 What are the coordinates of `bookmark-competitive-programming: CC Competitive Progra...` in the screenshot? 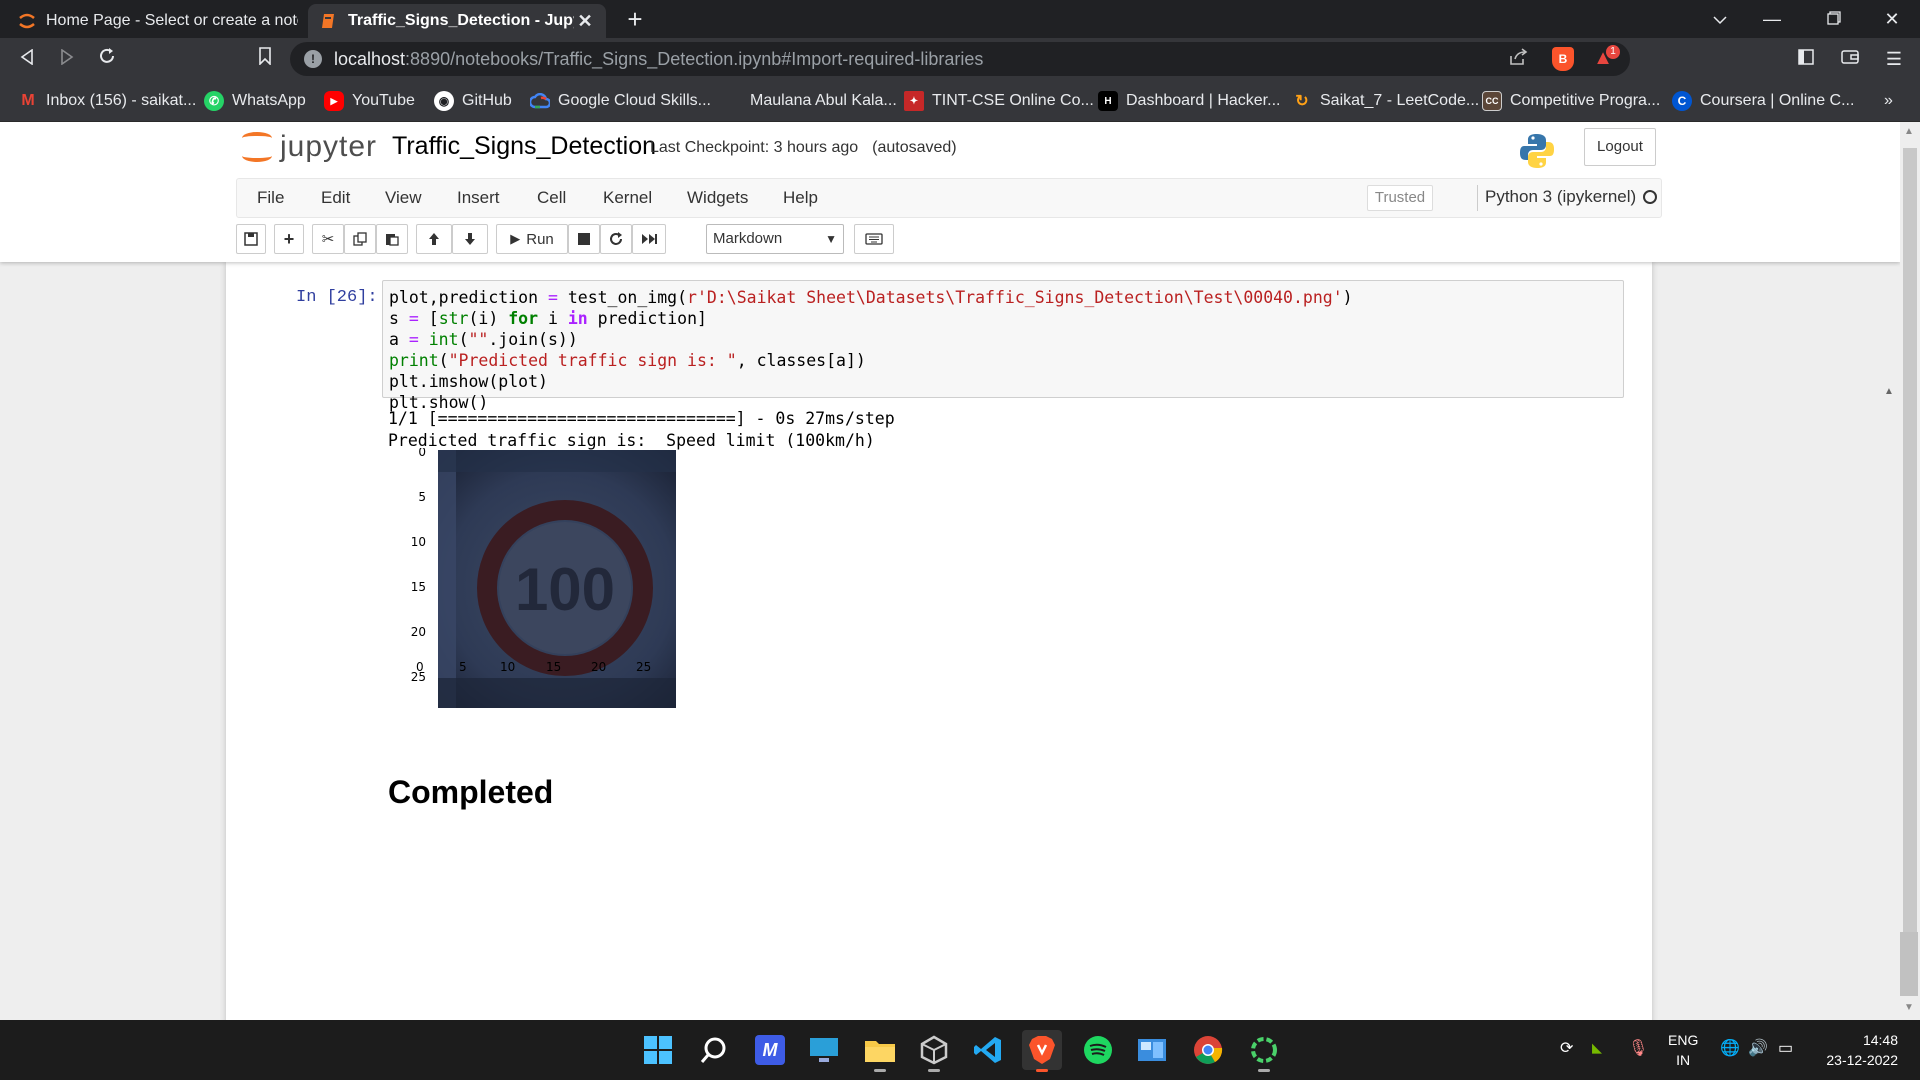 It's located at (1571, 101).